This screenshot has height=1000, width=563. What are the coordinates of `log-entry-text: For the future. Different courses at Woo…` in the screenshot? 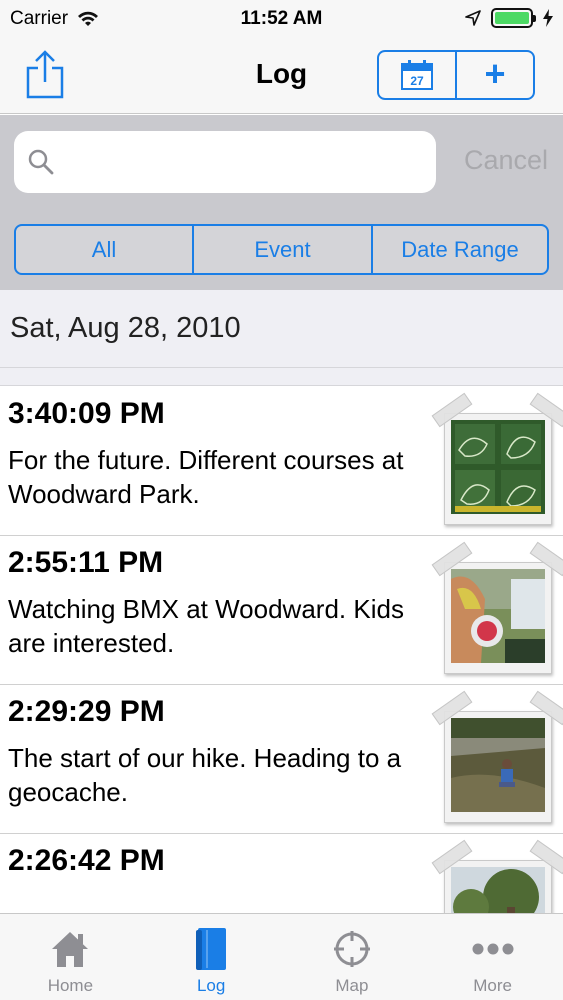 It's located at (206, 477).